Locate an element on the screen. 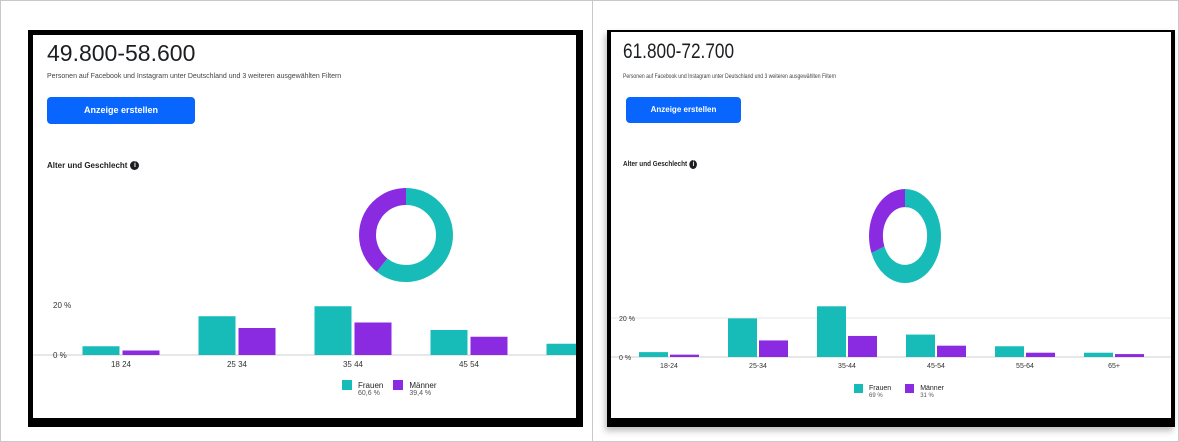 This screenshot has height=442, width=1179. legend-item-maenner: Männer 39,4 % is located at coordinates (414, 388).